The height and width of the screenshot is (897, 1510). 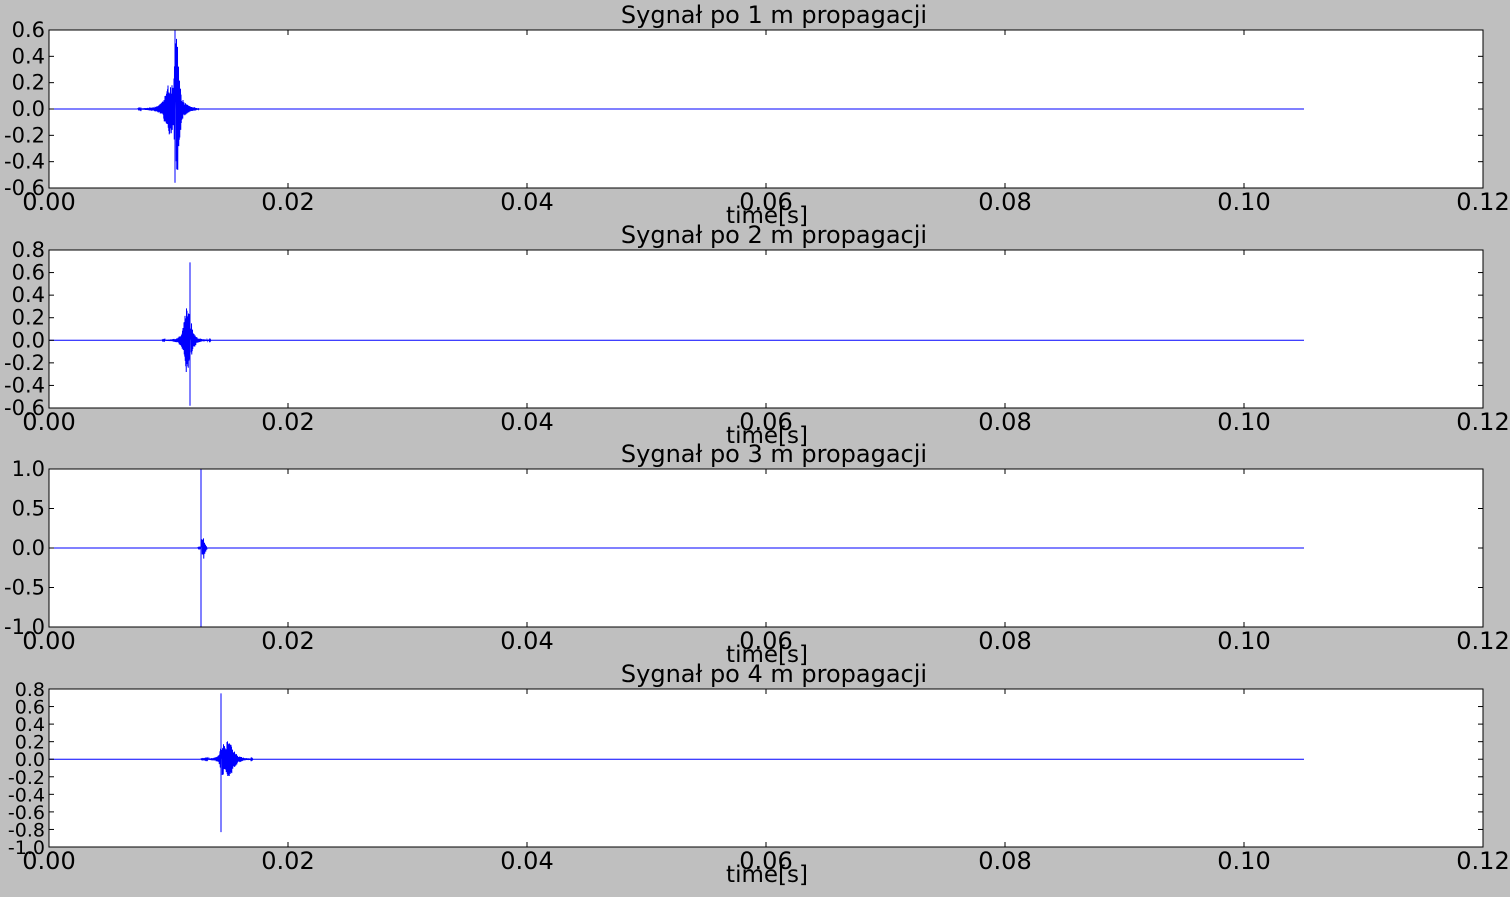 What do you see at coordinates (774, 454) in the screenshot?
I see `chart-title: Sygnał po 3 m propagacji` at bounding box center [774, 454].